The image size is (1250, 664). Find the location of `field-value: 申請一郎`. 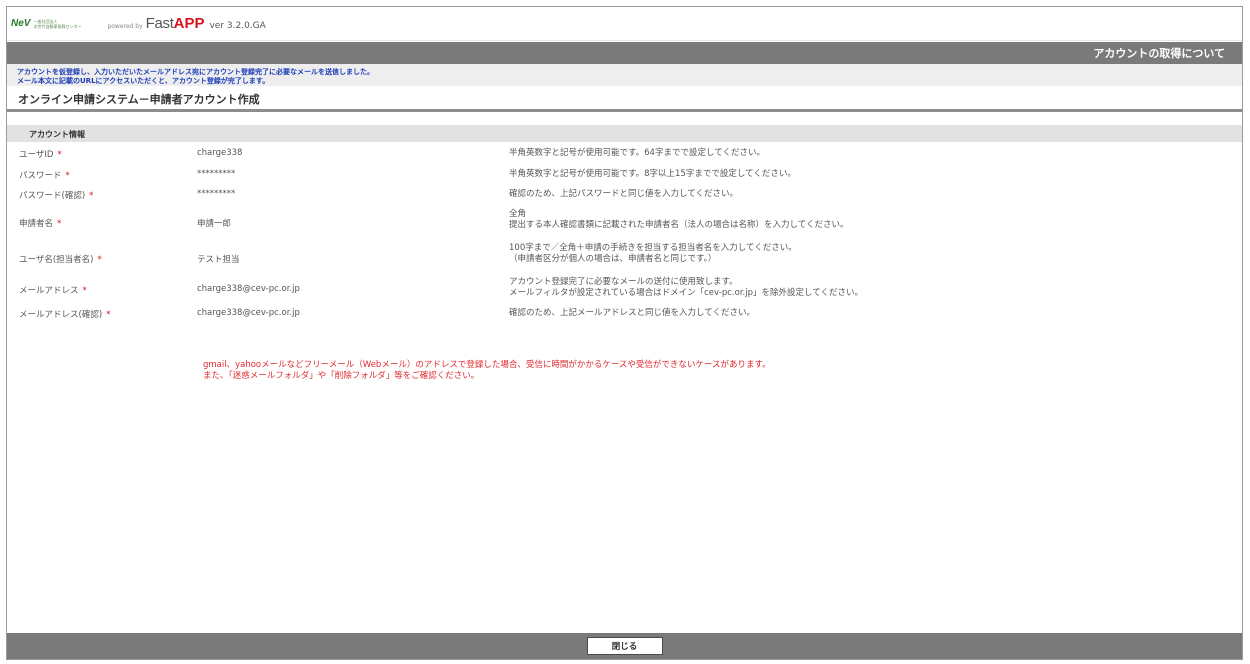

field-value: 申請一郎 is located at coordinates (214, 224).